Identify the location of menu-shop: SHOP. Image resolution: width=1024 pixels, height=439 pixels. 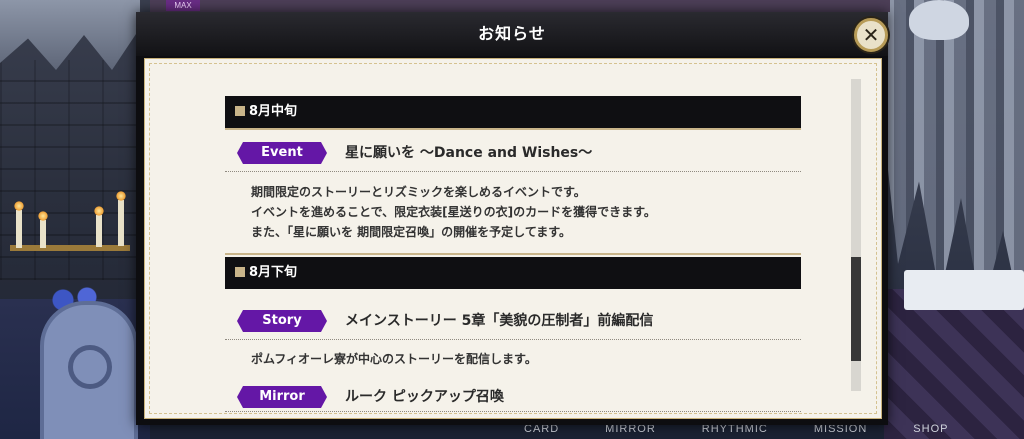
(930, 431).